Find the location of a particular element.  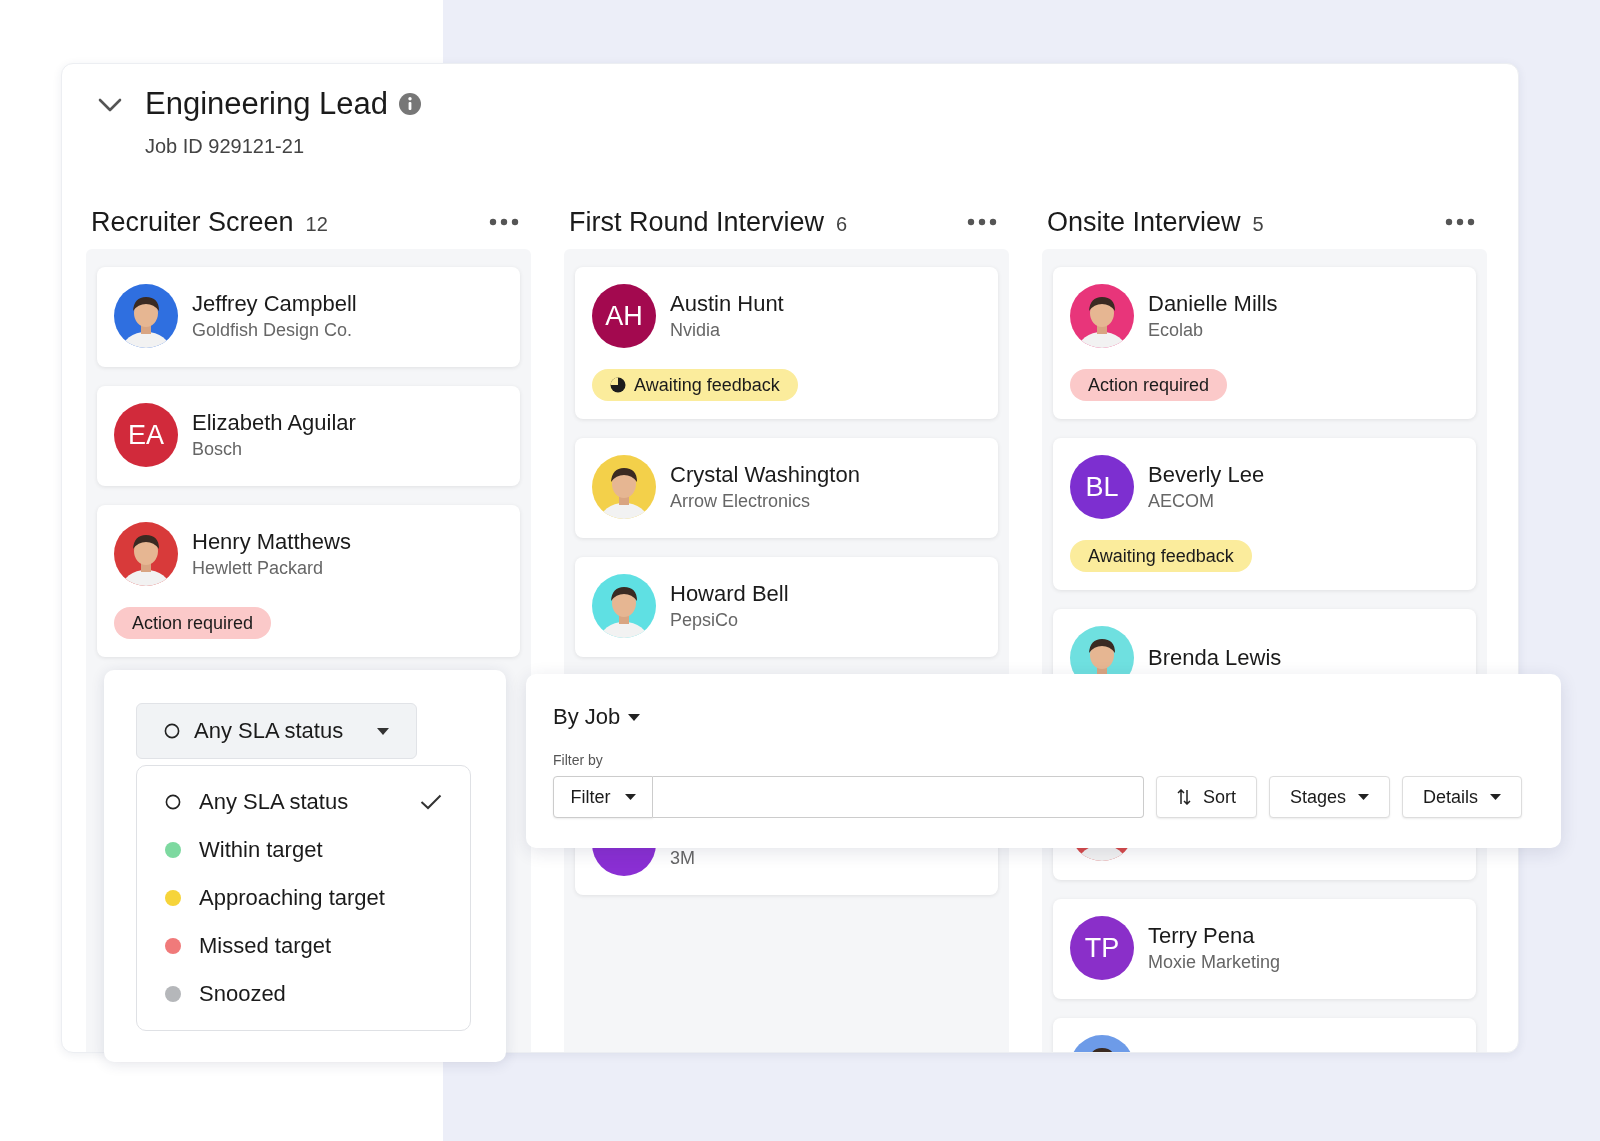

toolbar-button: Details is located at coordinates (1461, 797).